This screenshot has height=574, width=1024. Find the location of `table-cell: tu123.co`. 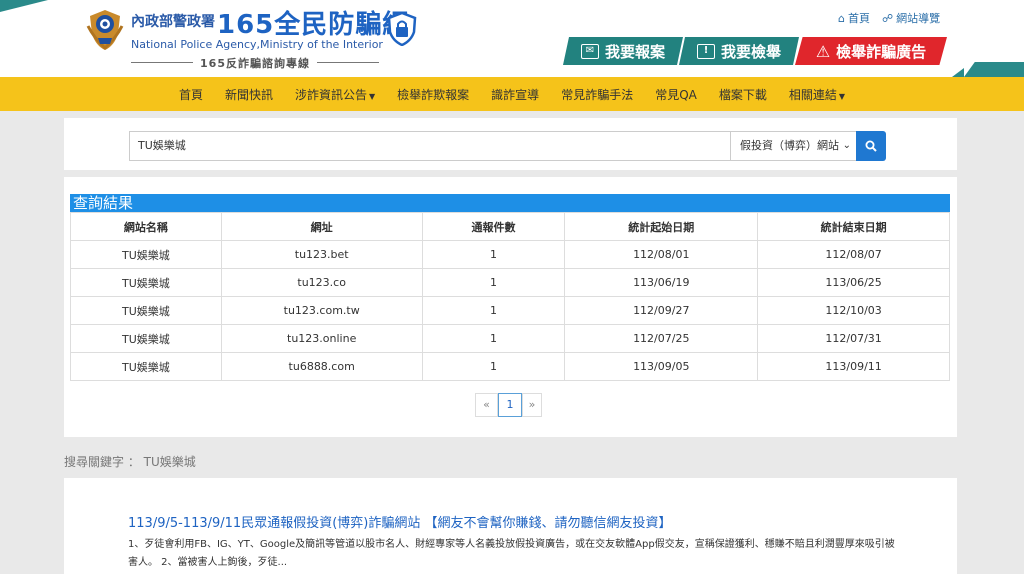

table-cell: tu123.co is located at coordinates (321, 282).